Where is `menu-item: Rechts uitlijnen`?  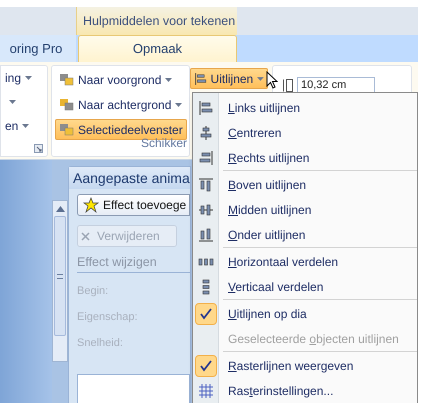 menu-item: Rechts uitlijnen is located at coordinates (305, 157).